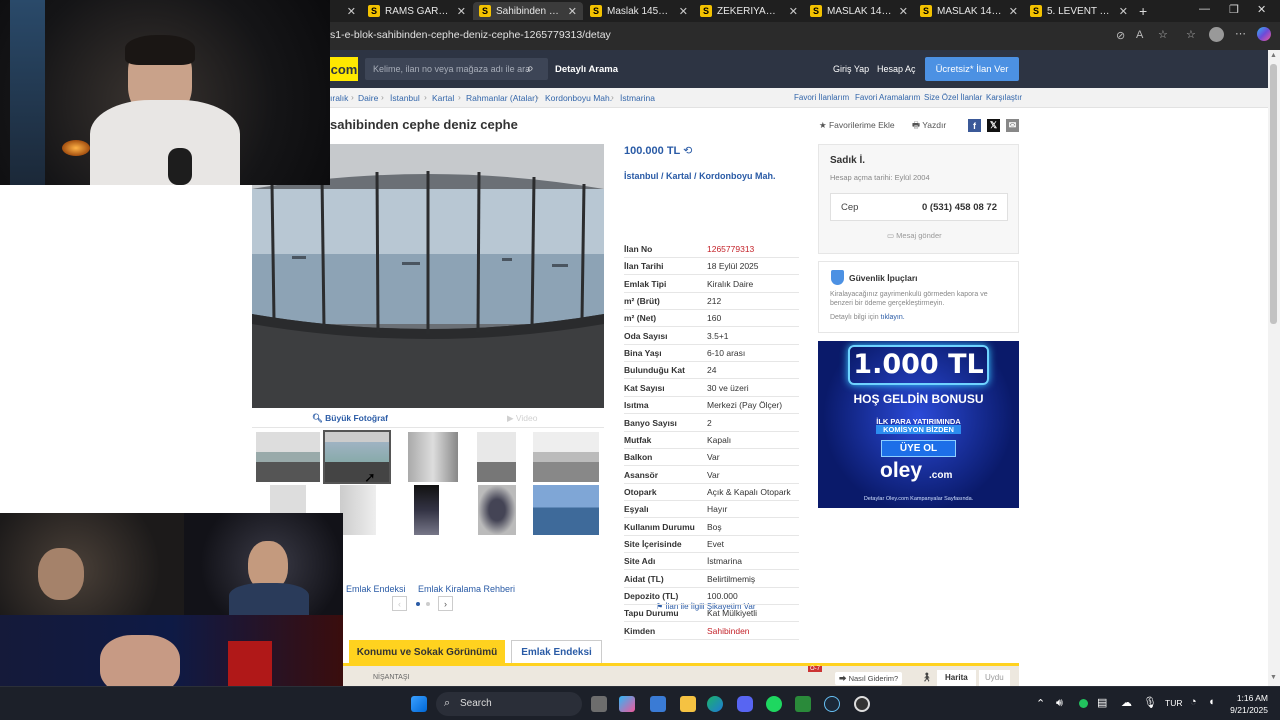 Image resolution: width=1280 pixels, height=720 pixels. I want to click on photo-thumbnail-selected, so click(357, 457).